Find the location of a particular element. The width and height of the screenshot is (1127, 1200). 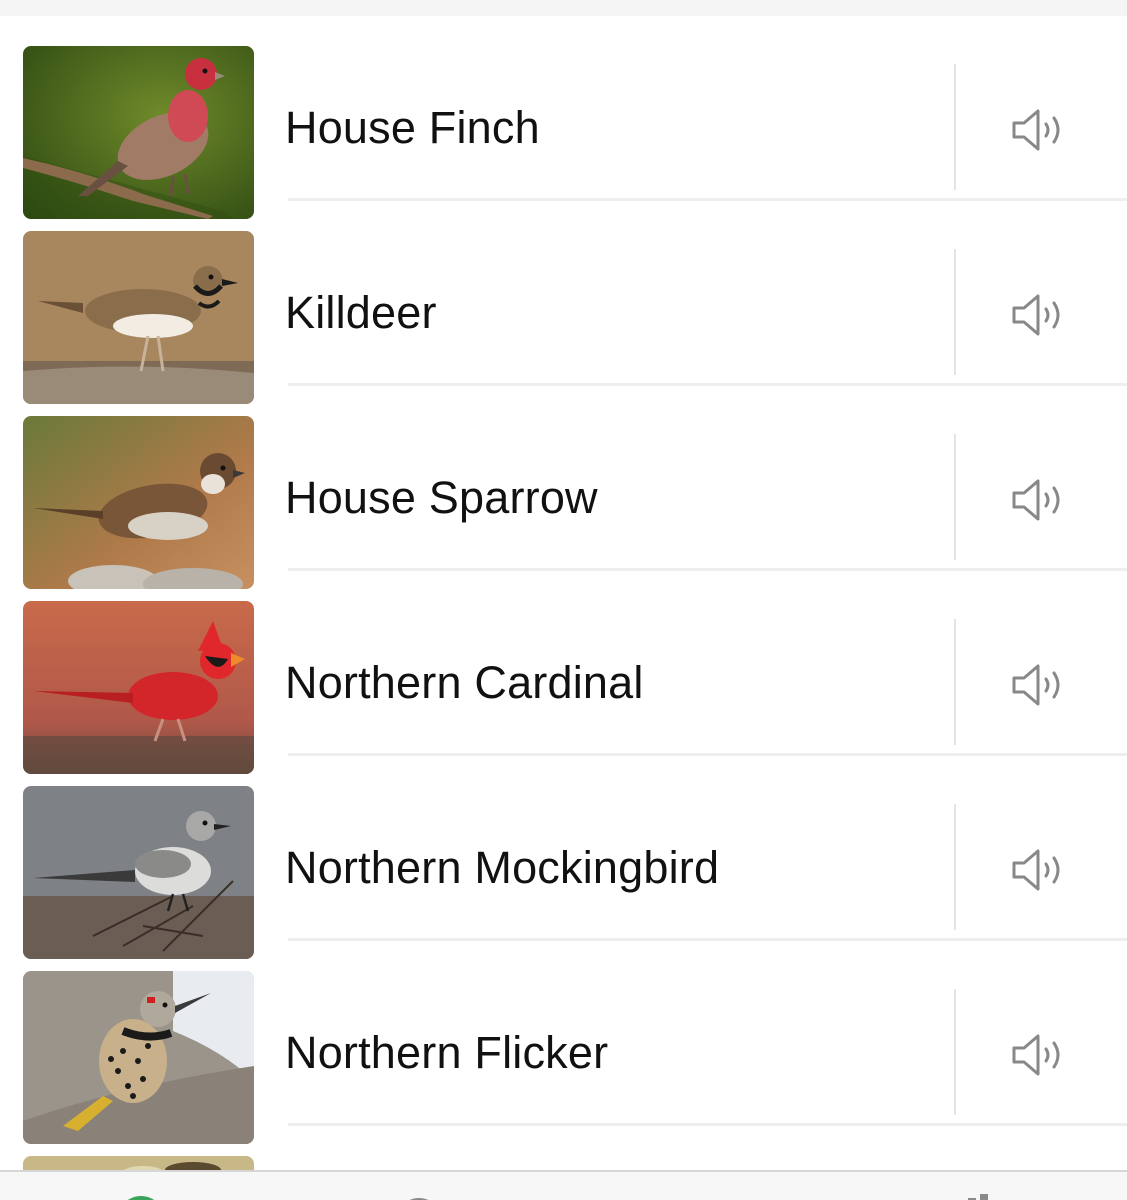

northern-flicker-photo is located at coordinates (138, 1057).